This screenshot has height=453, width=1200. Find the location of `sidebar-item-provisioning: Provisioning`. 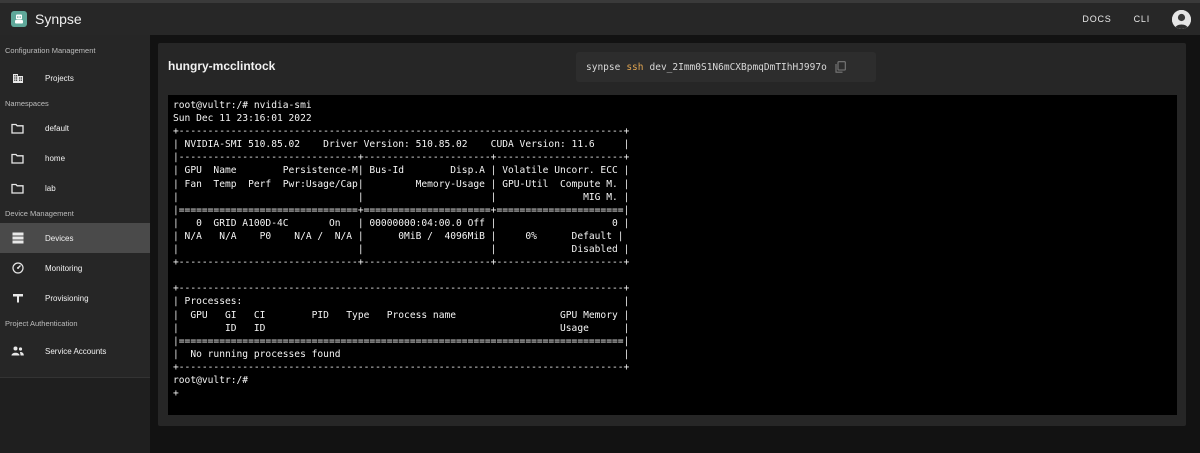

sidebar-item-provisioning: Provisioning is located at coordinates (75, 298).